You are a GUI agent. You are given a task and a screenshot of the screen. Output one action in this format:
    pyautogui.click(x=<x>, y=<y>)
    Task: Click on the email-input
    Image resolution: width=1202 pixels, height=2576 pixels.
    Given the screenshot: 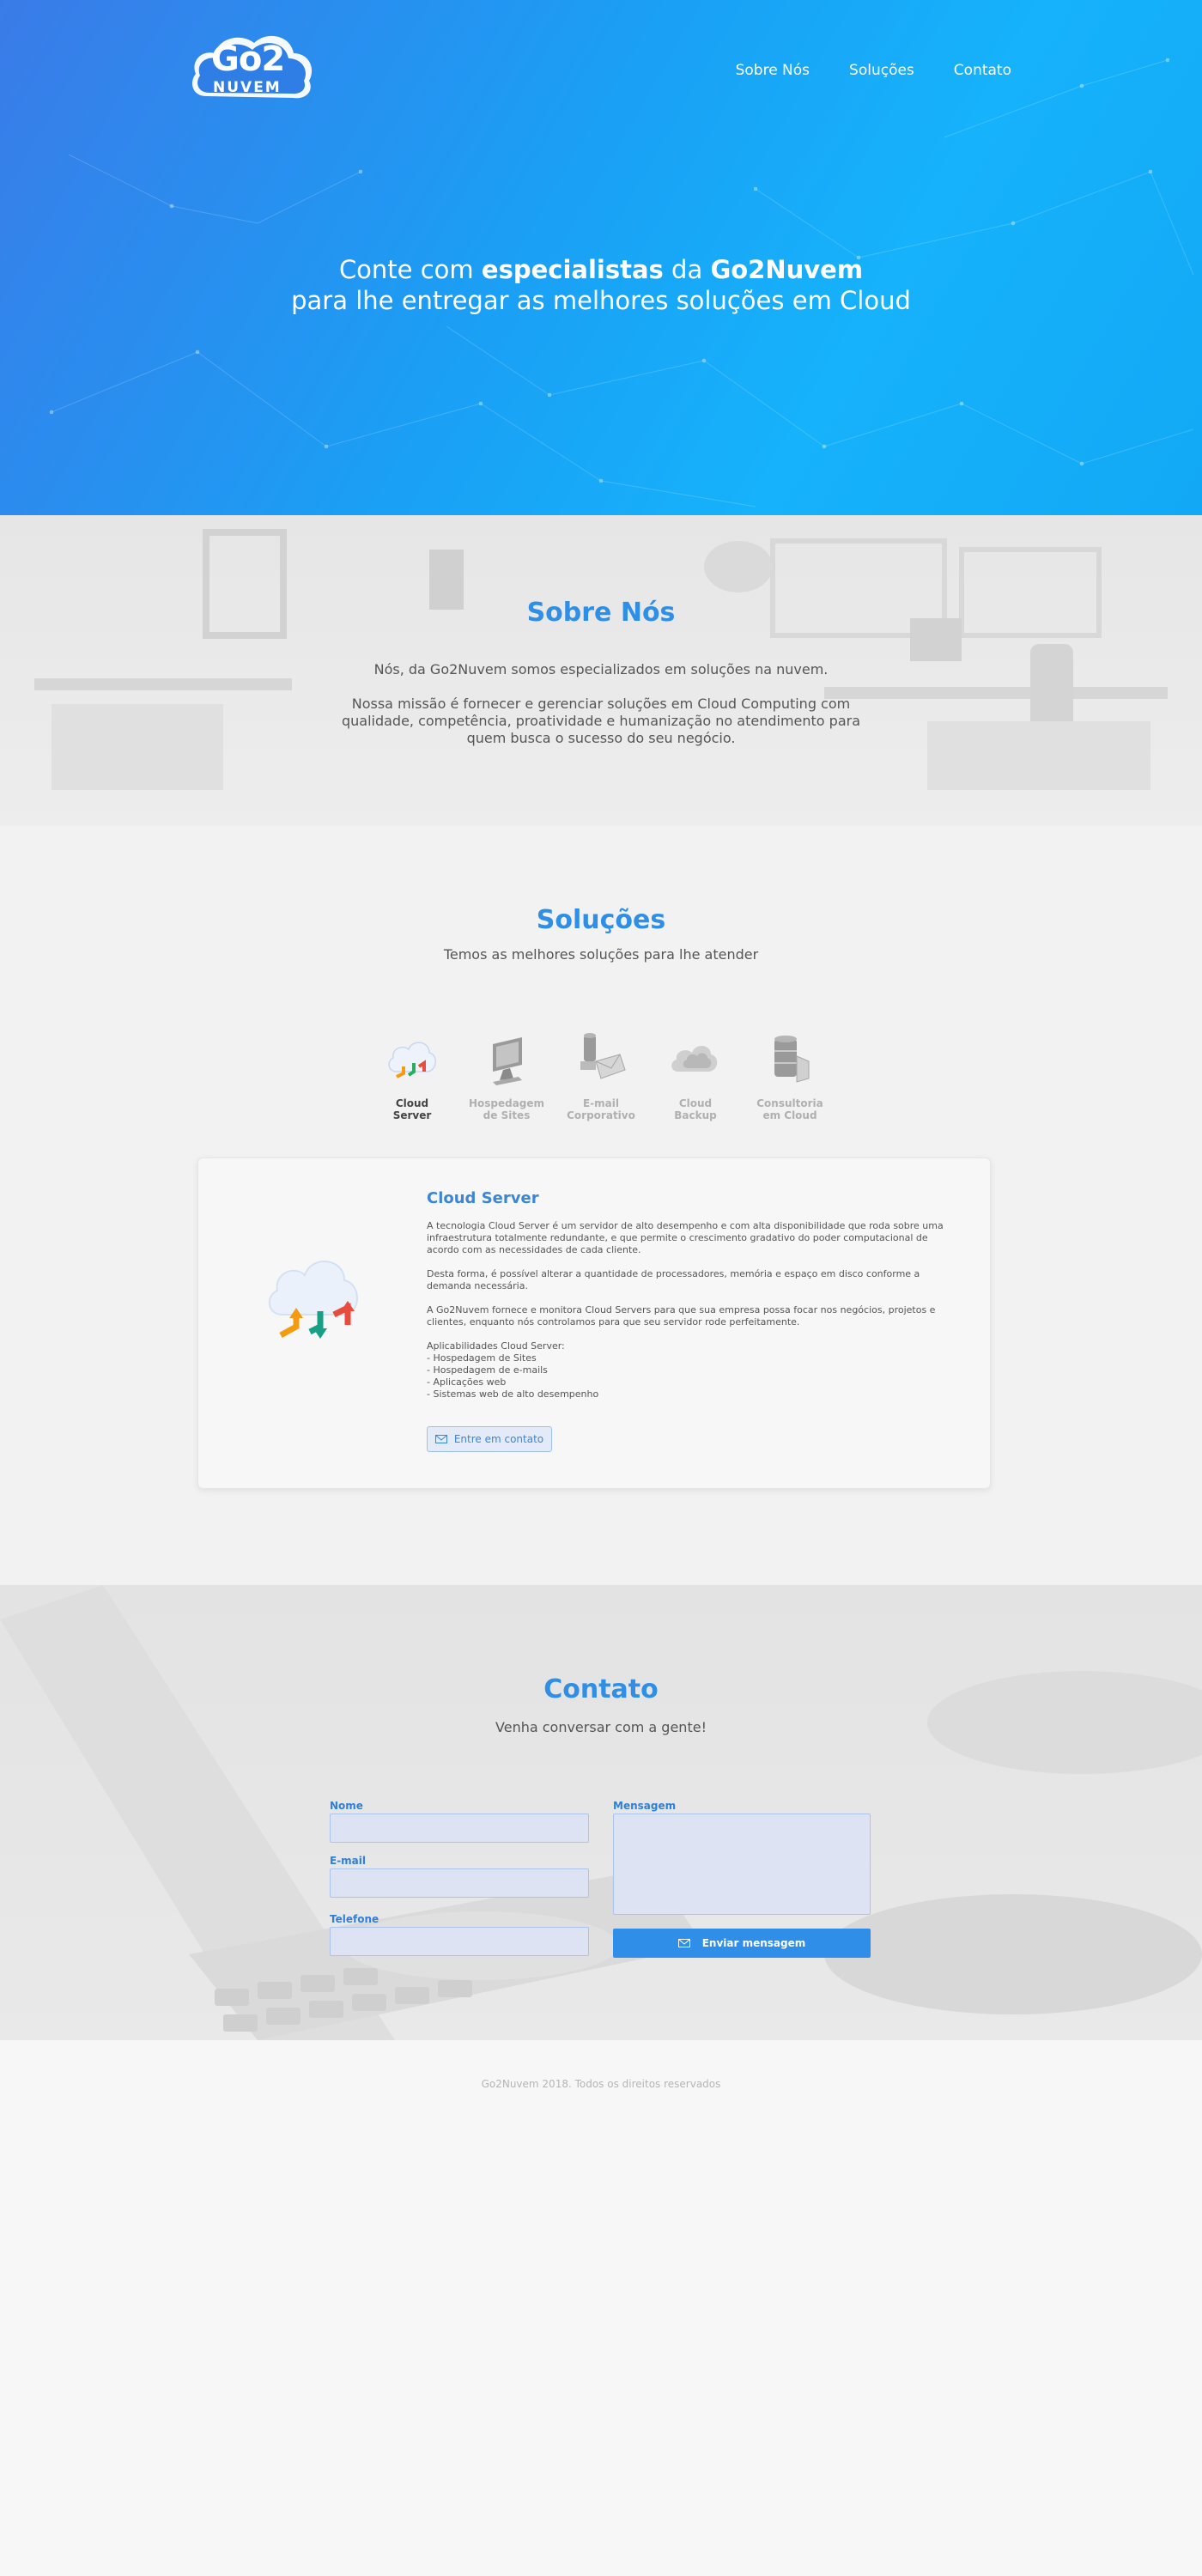 What is the action you would take?
    pyautogui.click(x=459, y=1883)
    